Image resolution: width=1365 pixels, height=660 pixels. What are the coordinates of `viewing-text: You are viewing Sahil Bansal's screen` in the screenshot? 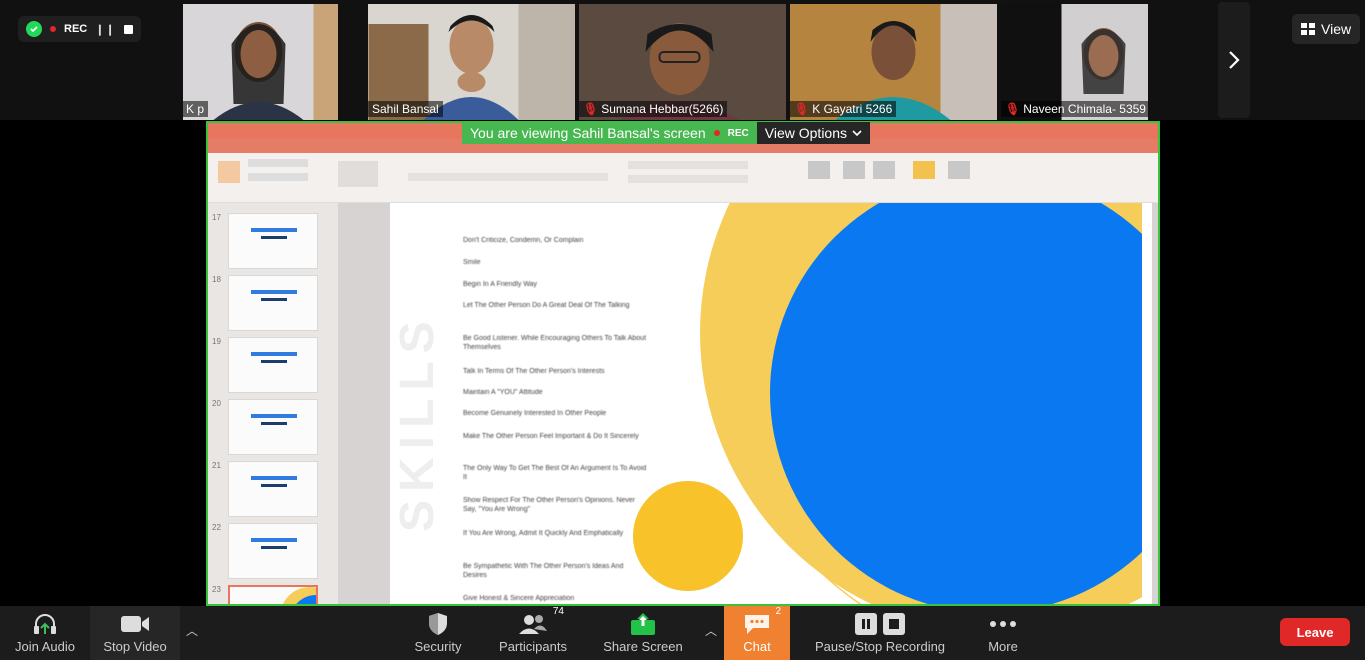 It's located at (588, 133).